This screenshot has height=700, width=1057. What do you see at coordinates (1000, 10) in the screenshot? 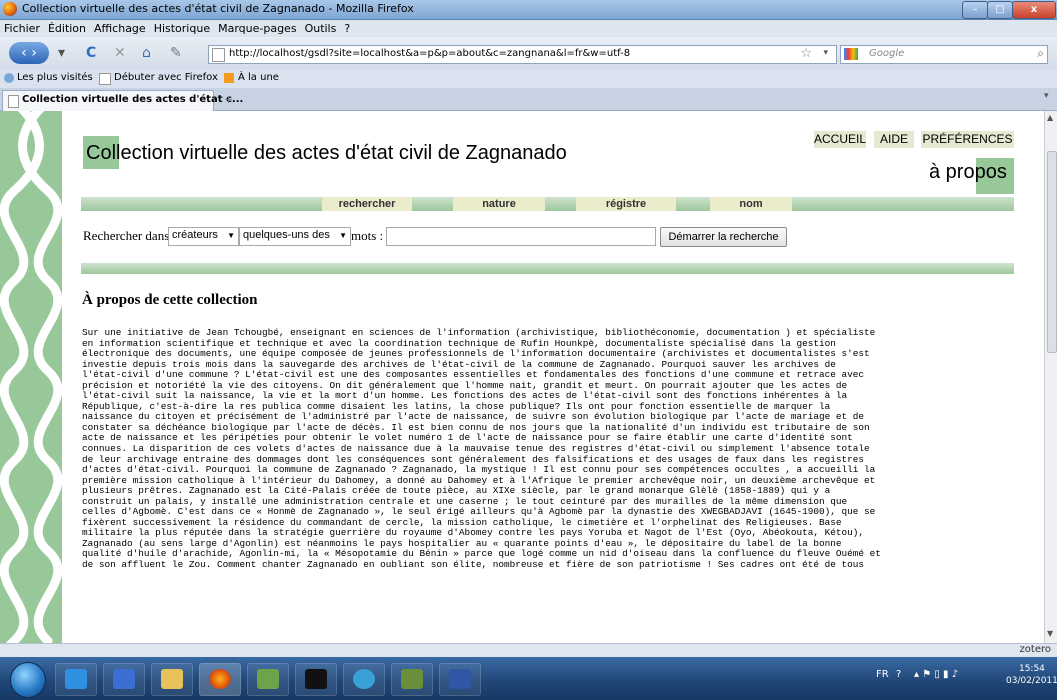
I see `maximize-button: □` at bounding box center [1000, 10].